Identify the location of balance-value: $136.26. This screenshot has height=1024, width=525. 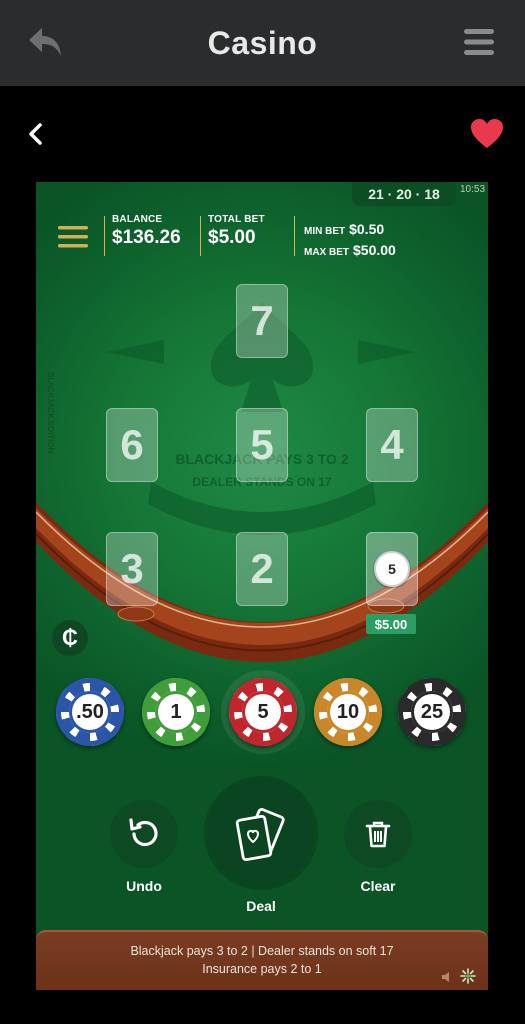
(146, 237).